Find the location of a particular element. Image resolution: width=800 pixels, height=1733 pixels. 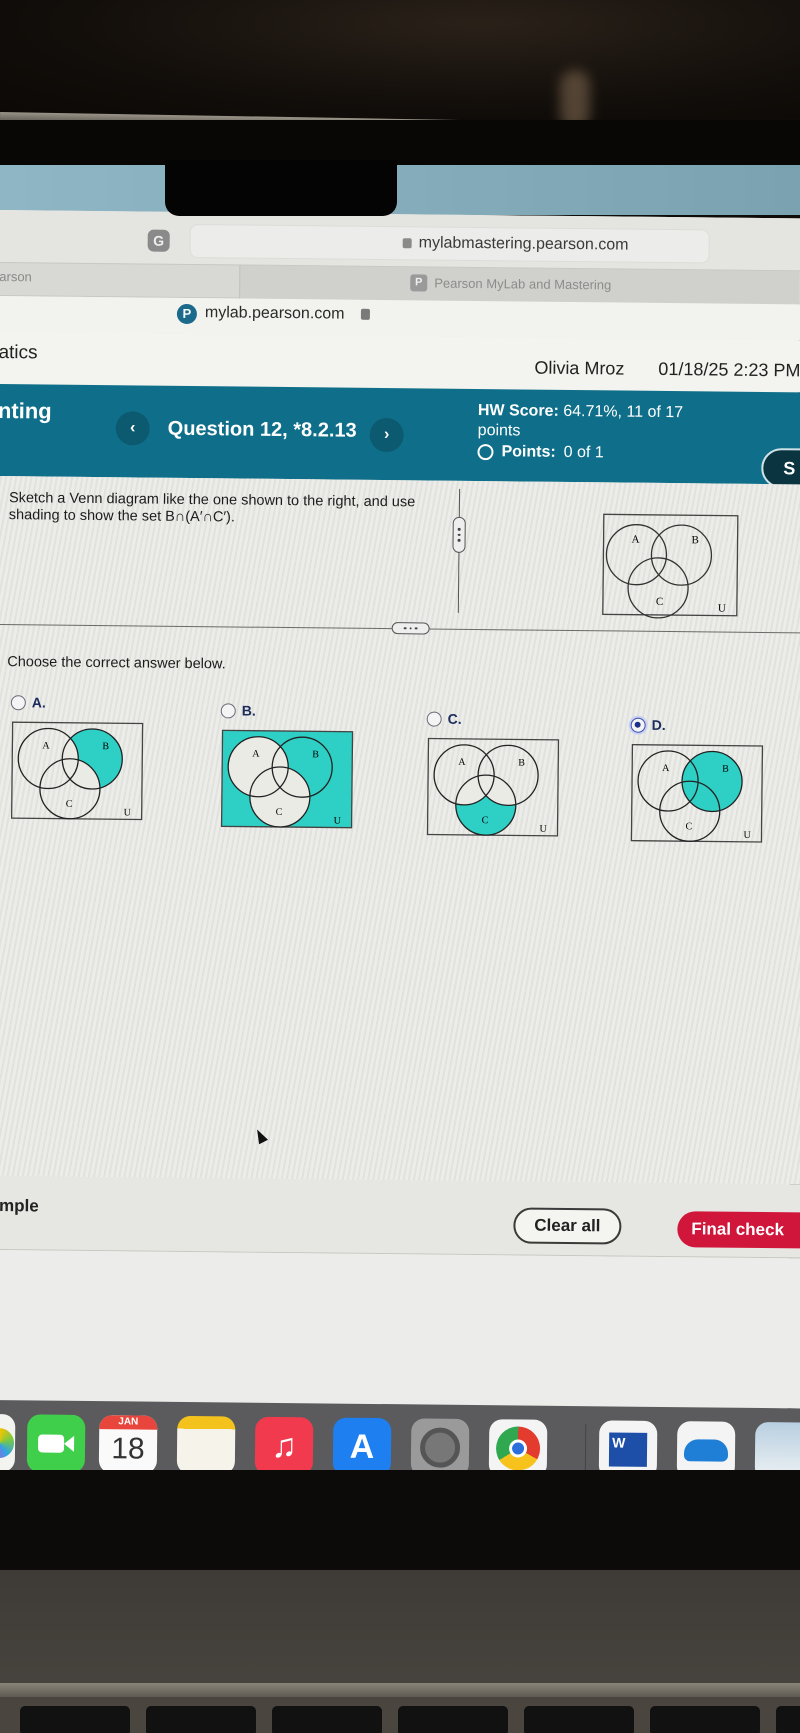

chrome-icon is located at coordinates (518, 1448).